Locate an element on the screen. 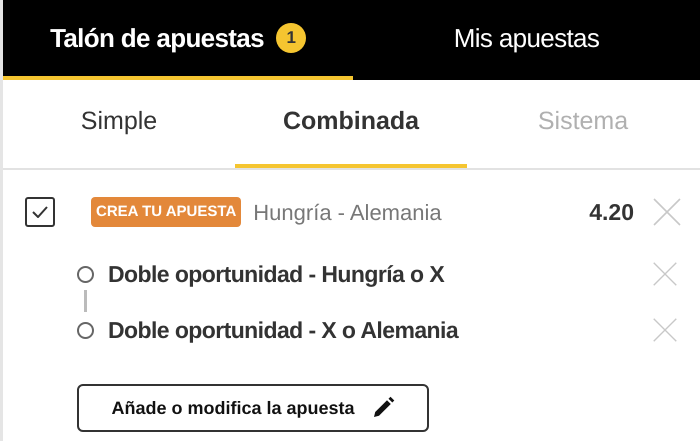 The width and height of the screenshot is (700, 441). leg-label: Doble oportunidad - X o Alemania is located at coordinates (283, 330).